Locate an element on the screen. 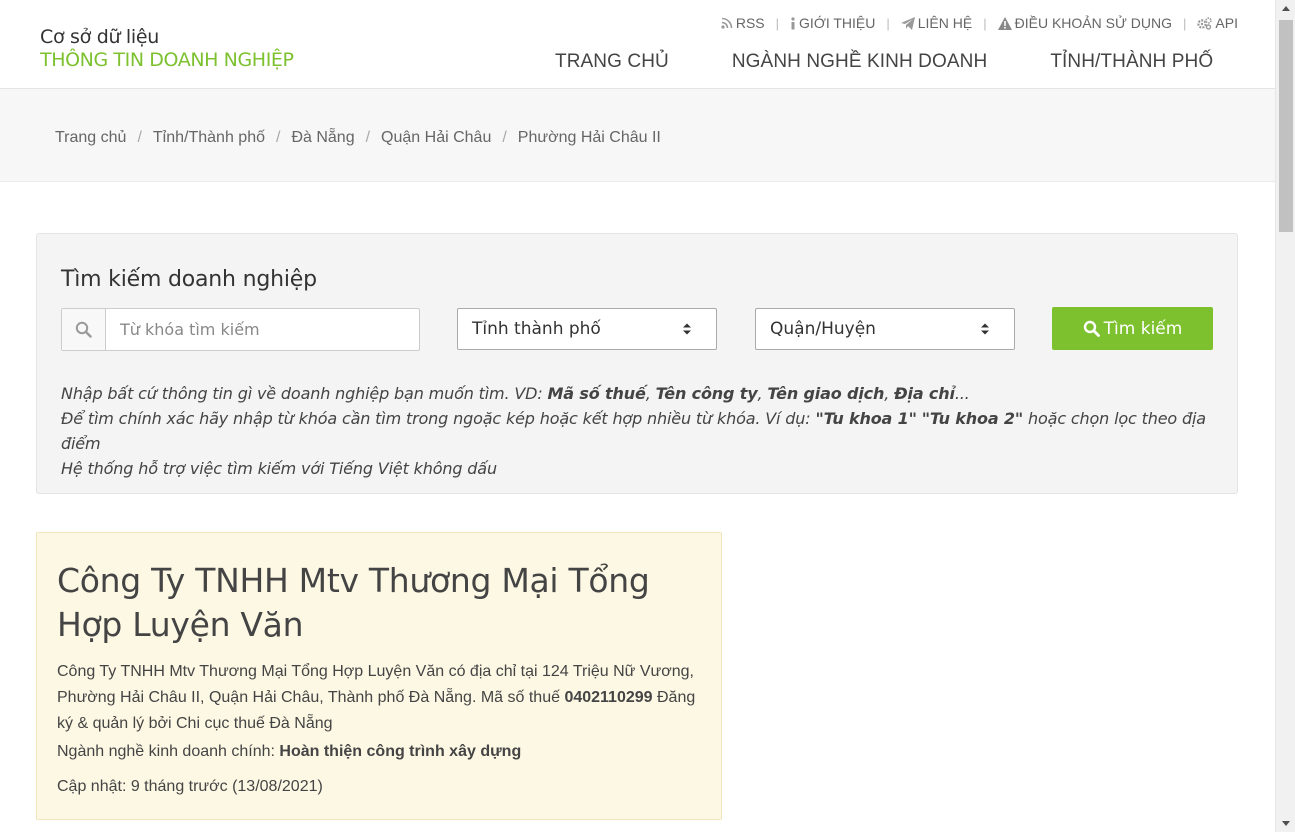  warning-icon is located at coordinates (1004, 23).